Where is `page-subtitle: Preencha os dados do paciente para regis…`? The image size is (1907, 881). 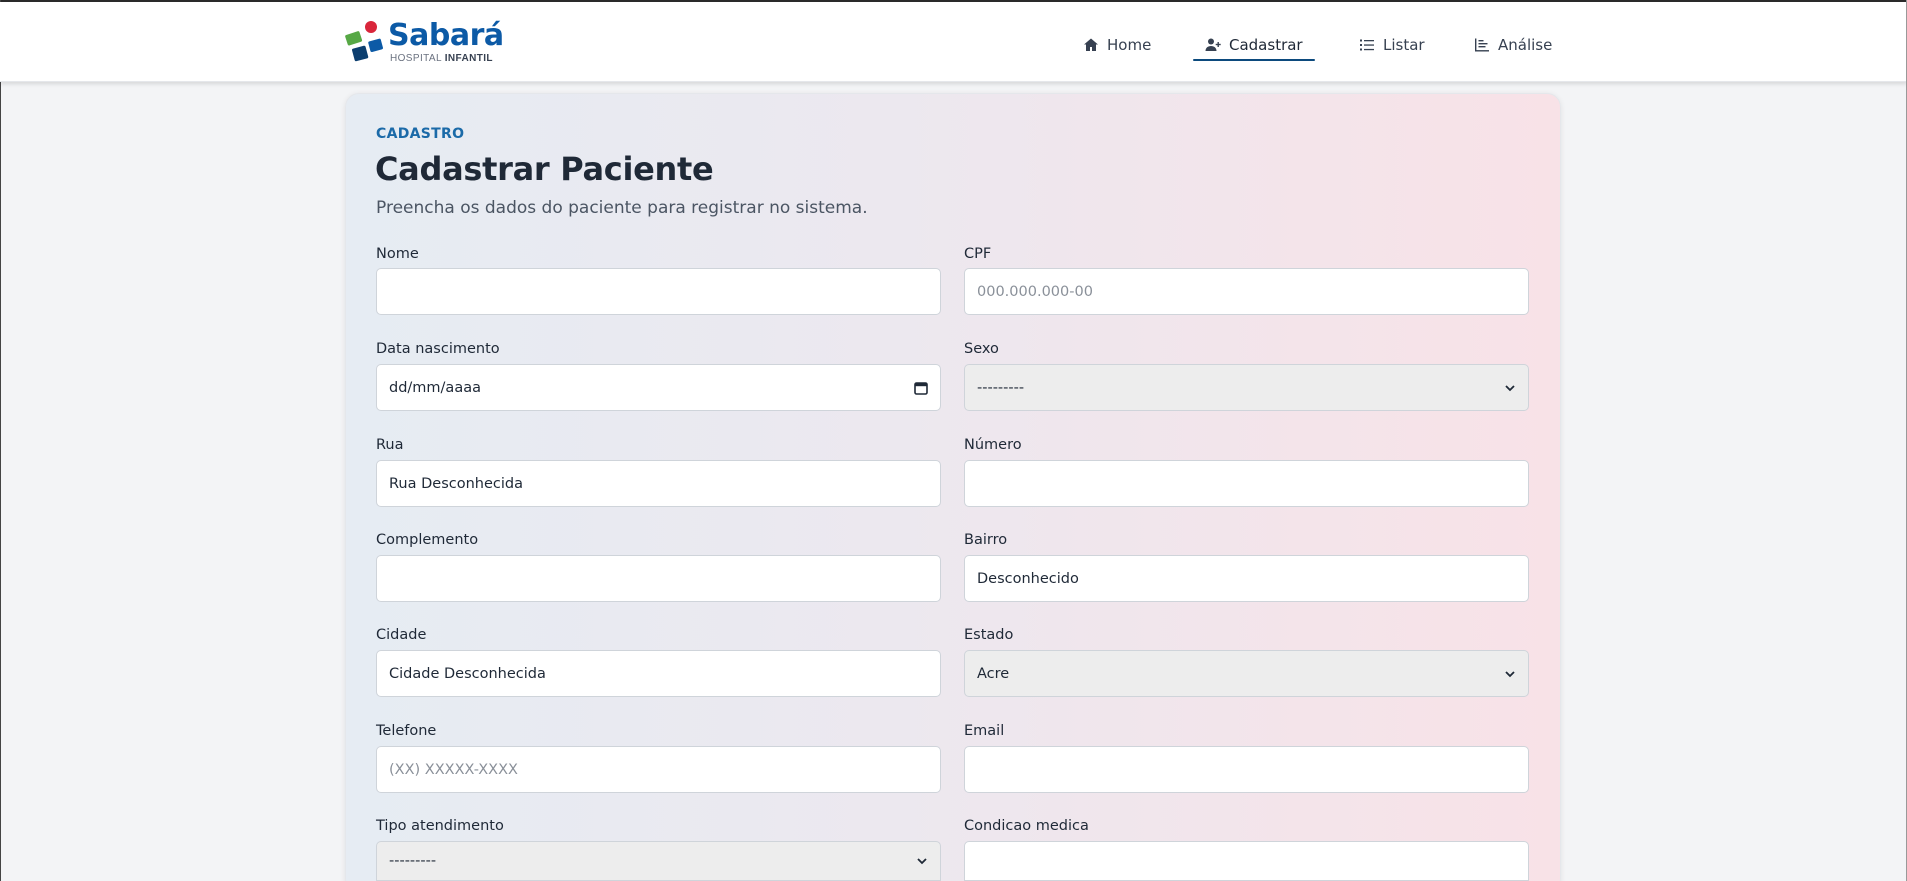
page-subtitle: Preencha os dados do paciente para regis… is located at coordinates (622, 208).